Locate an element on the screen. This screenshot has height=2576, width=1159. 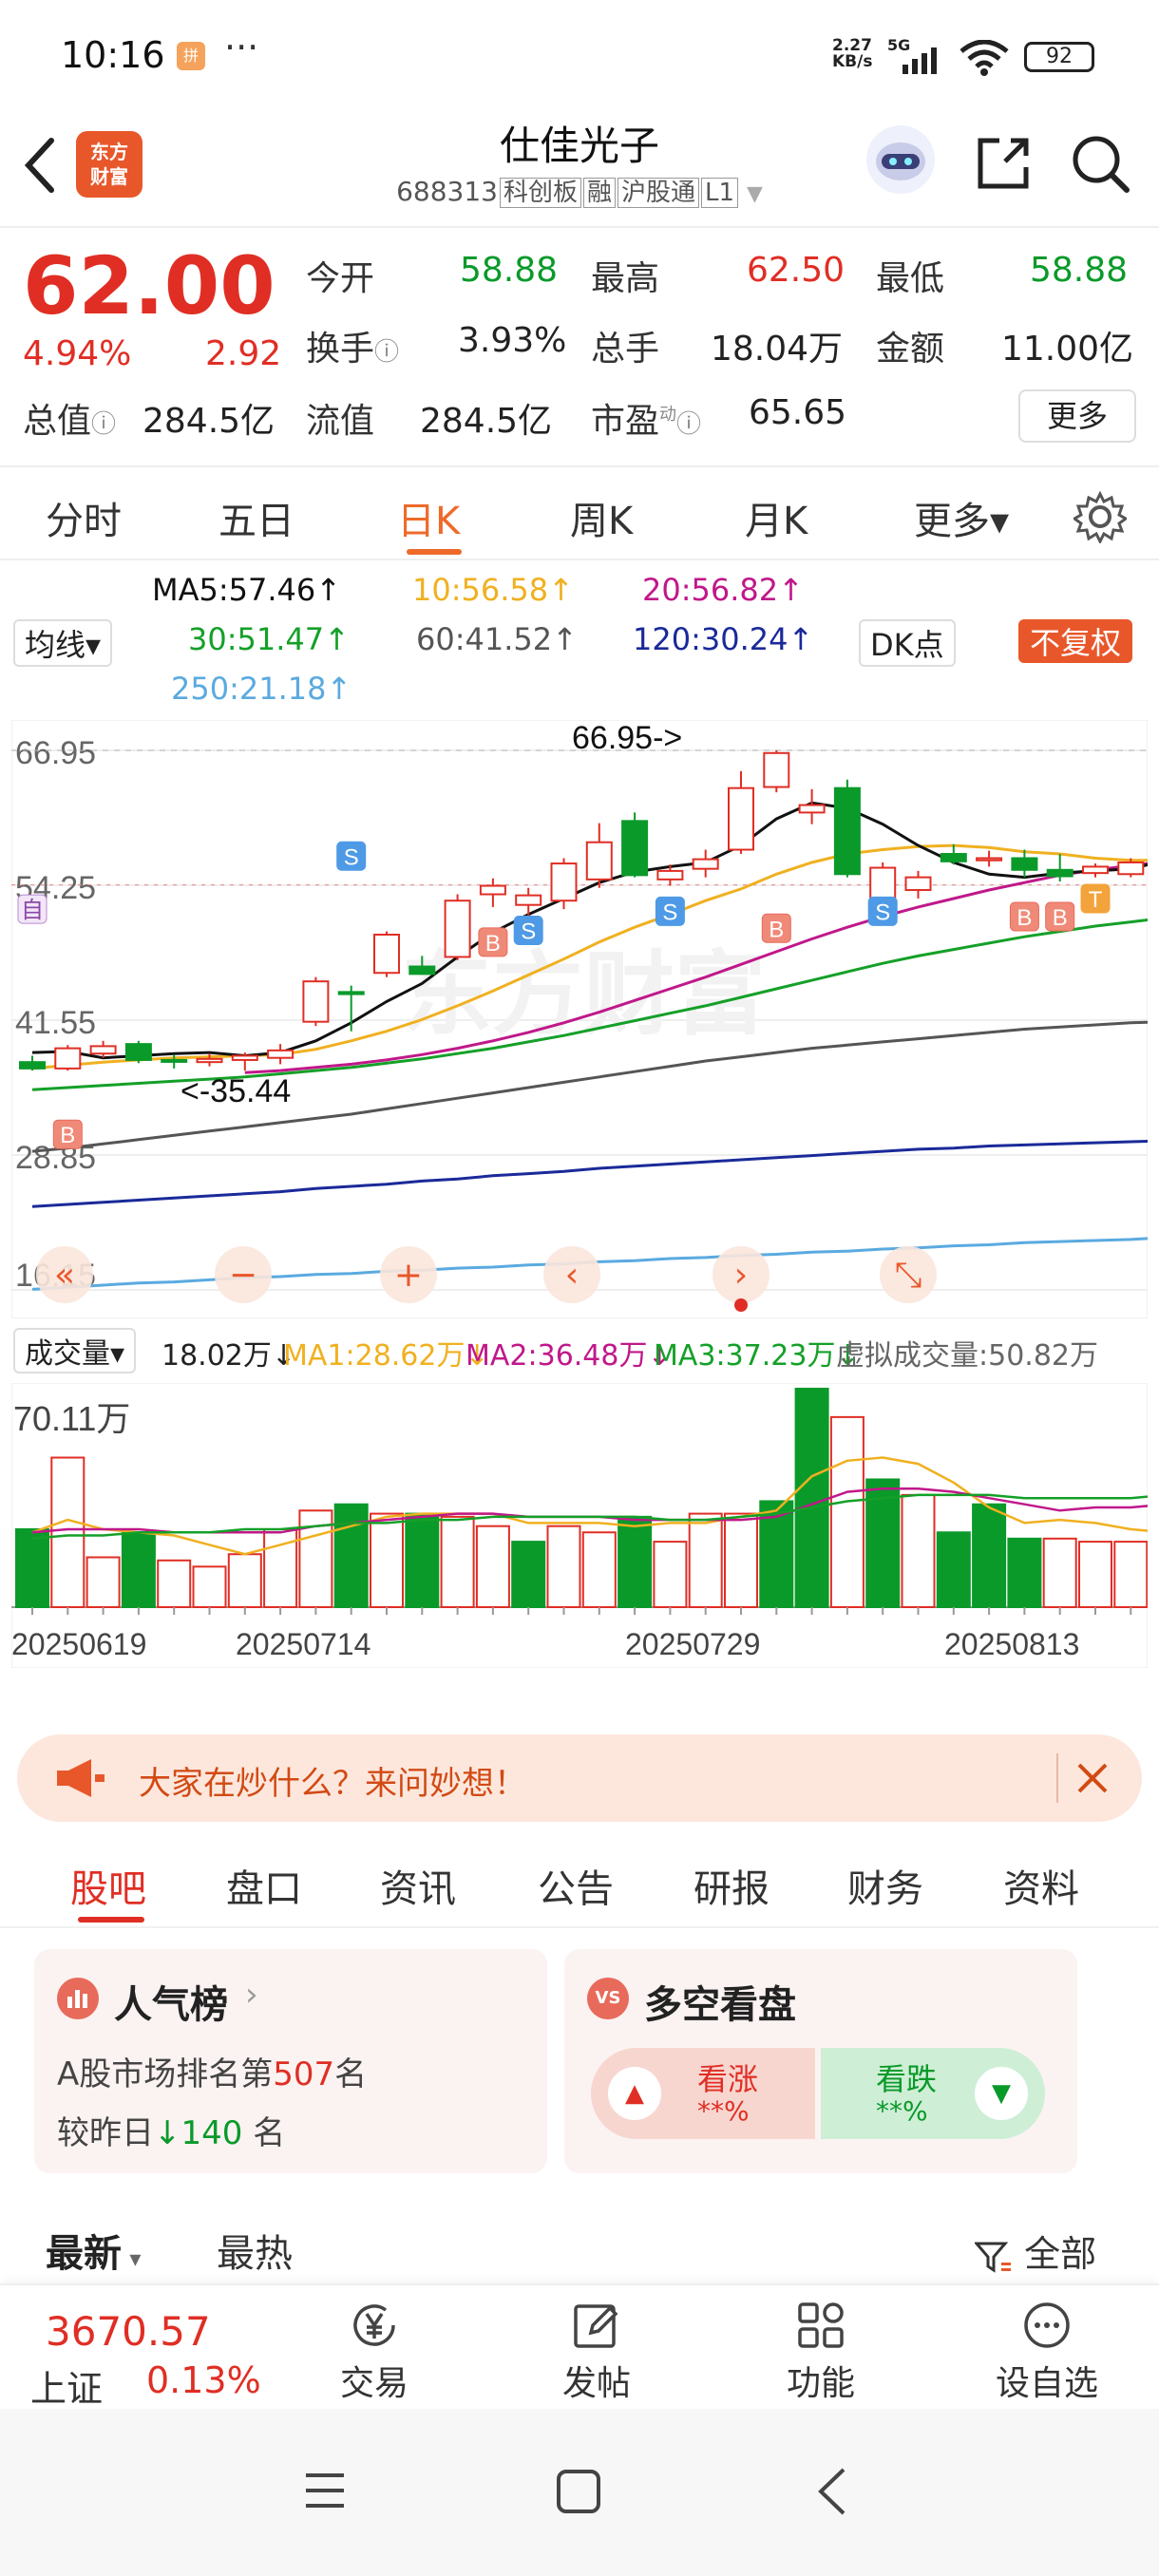
chevron-down-icon: ▼ is located at coordinates (754, 194).